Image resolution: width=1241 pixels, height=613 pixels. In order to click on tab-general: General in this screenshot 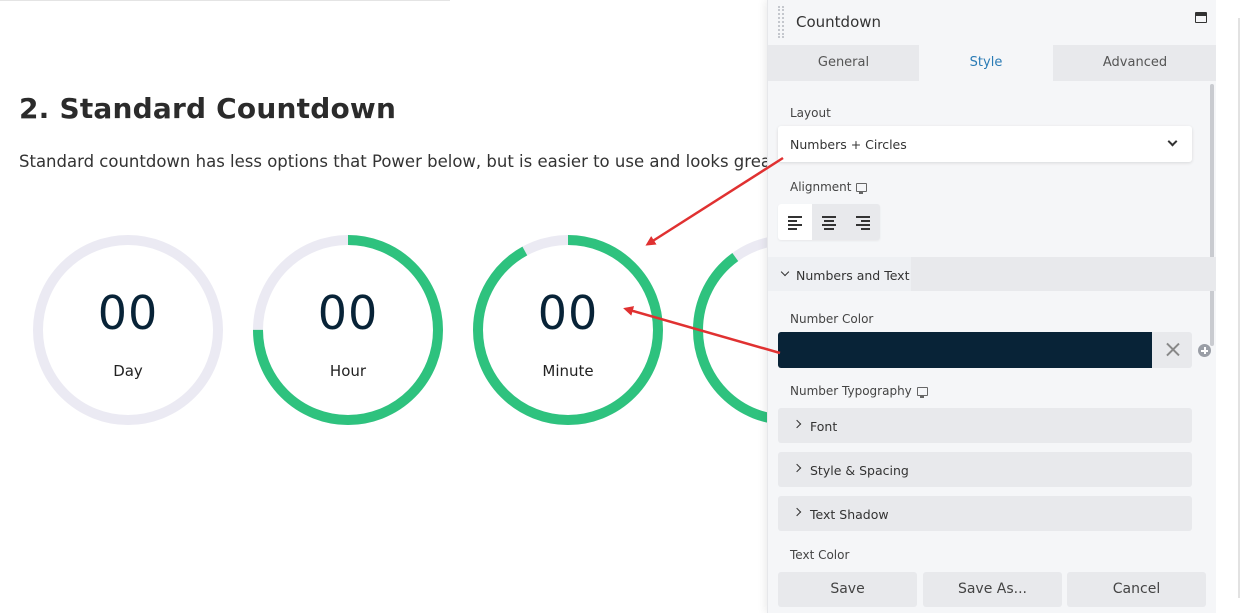, I will do `click(843, 63)`.